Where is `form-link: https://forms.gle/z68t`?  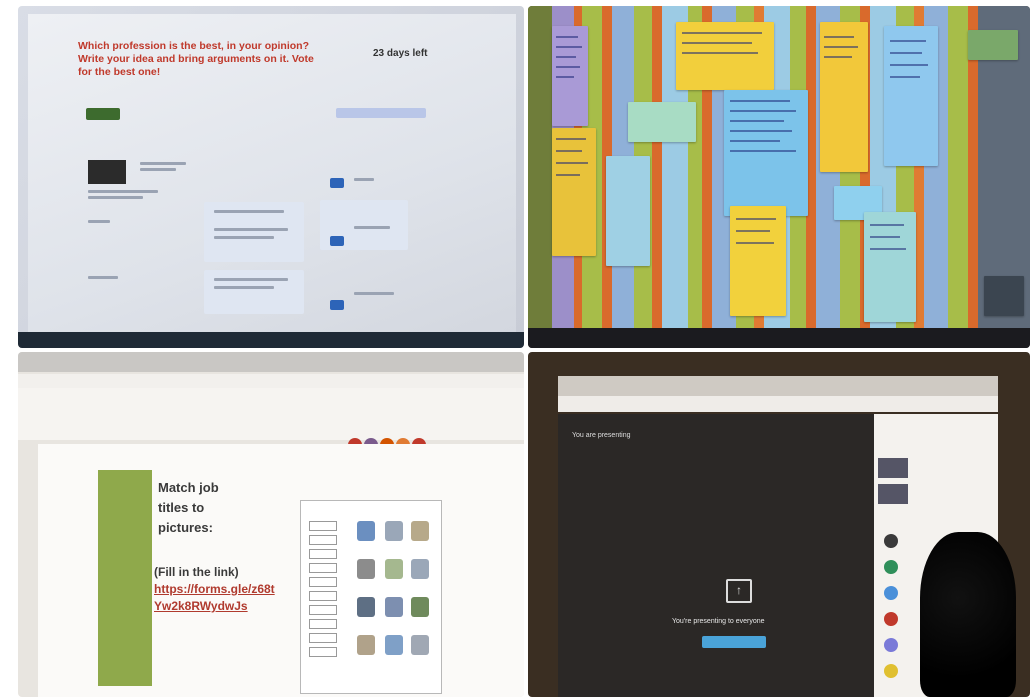 form-link: https://forms.gle/z68t is located at coordinates (214, 589).